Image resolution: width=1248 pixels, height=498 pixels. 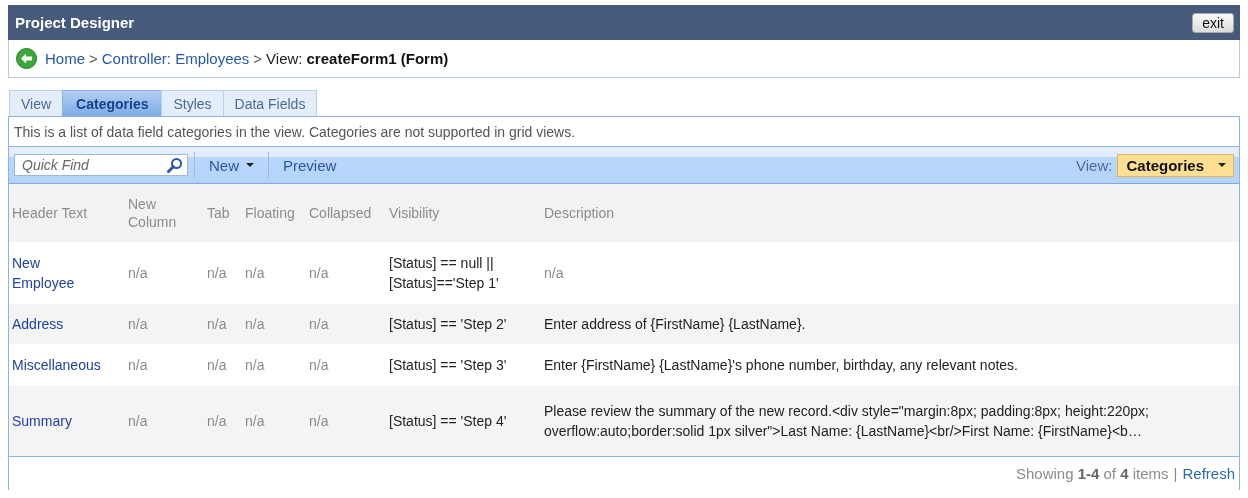 What do you see at coordinates (1175, 165) in the screenshot?
I see `view-dropdown: Categories` at bounding box center [1175, 165].